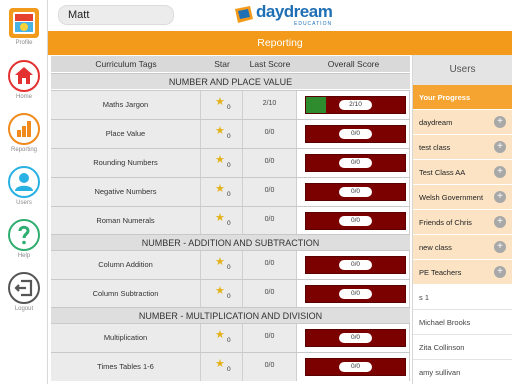  What do you see at coordinates (244, 14) in the screenshot?
I see `logo-icon` at bounding box center [244, 14].